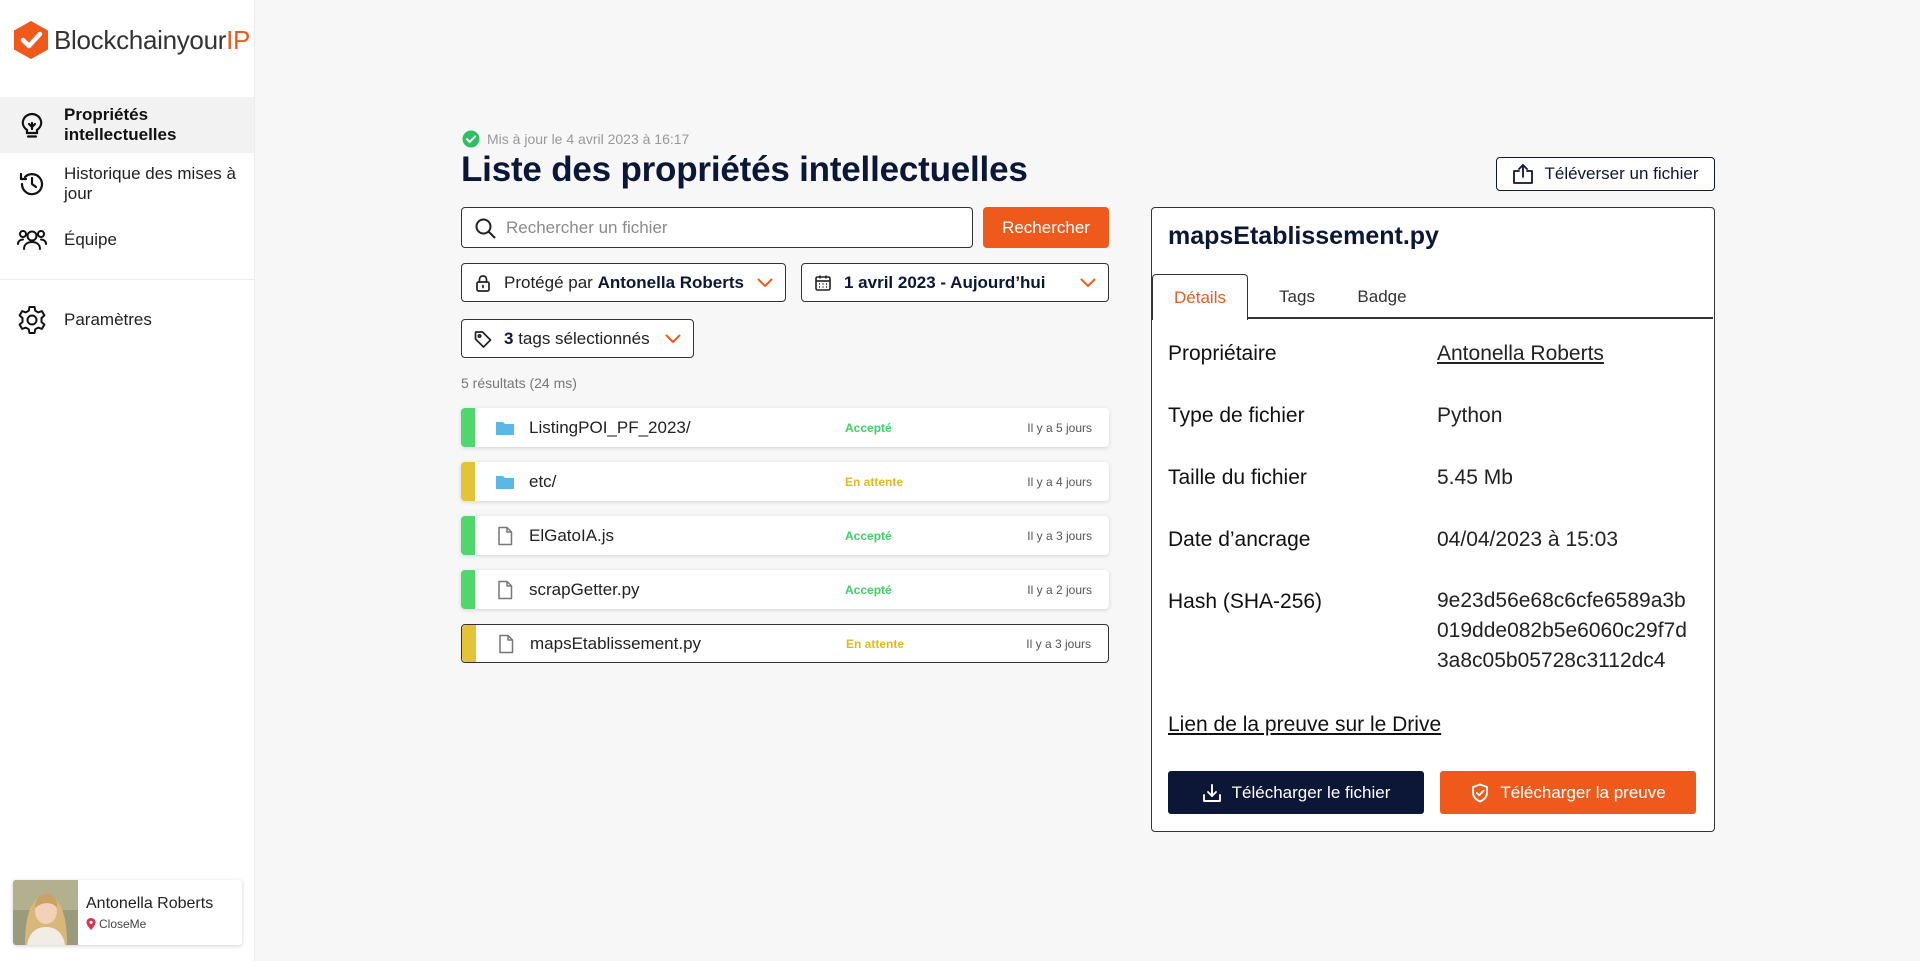 The height and width of the screenshot is (961, 1920). Describe the element at coordinates (726, 227) in the screenshot. I see `search-input` at that location.